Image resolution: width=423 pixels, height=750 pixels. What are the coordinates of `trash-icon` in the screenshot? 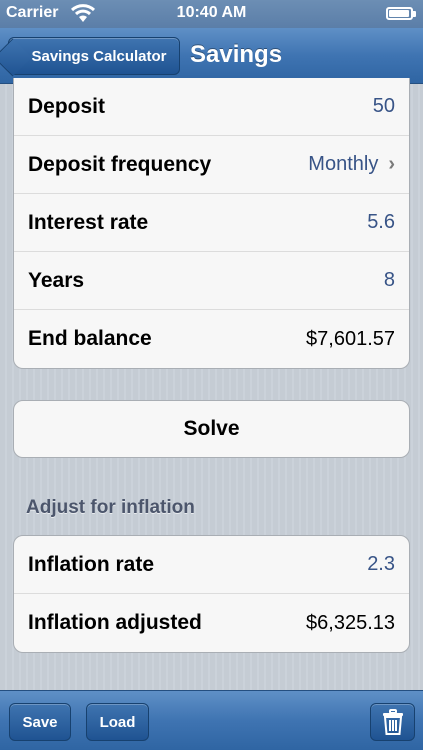 It's located at (392, 722).